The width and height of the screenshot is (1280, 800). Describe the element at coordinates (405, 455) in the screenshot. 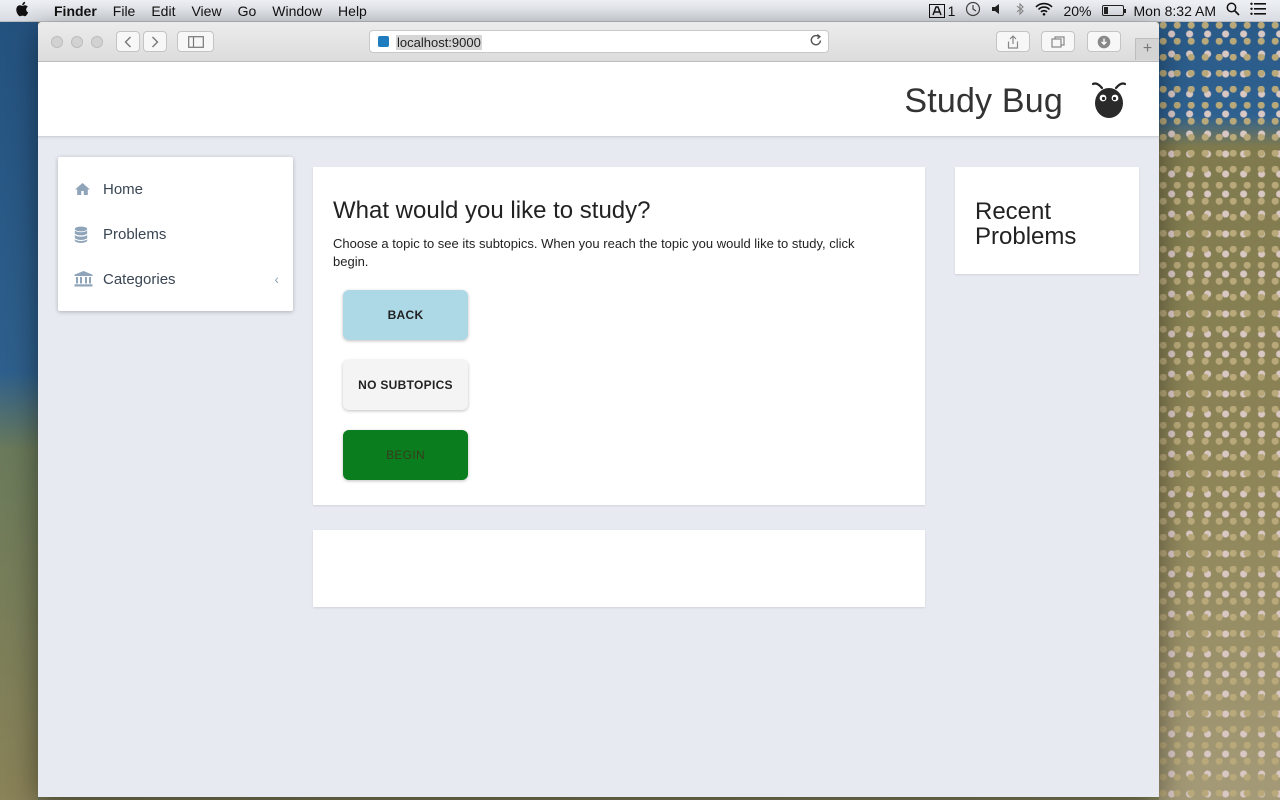

I see `begin-button: BEGIN` at that location.